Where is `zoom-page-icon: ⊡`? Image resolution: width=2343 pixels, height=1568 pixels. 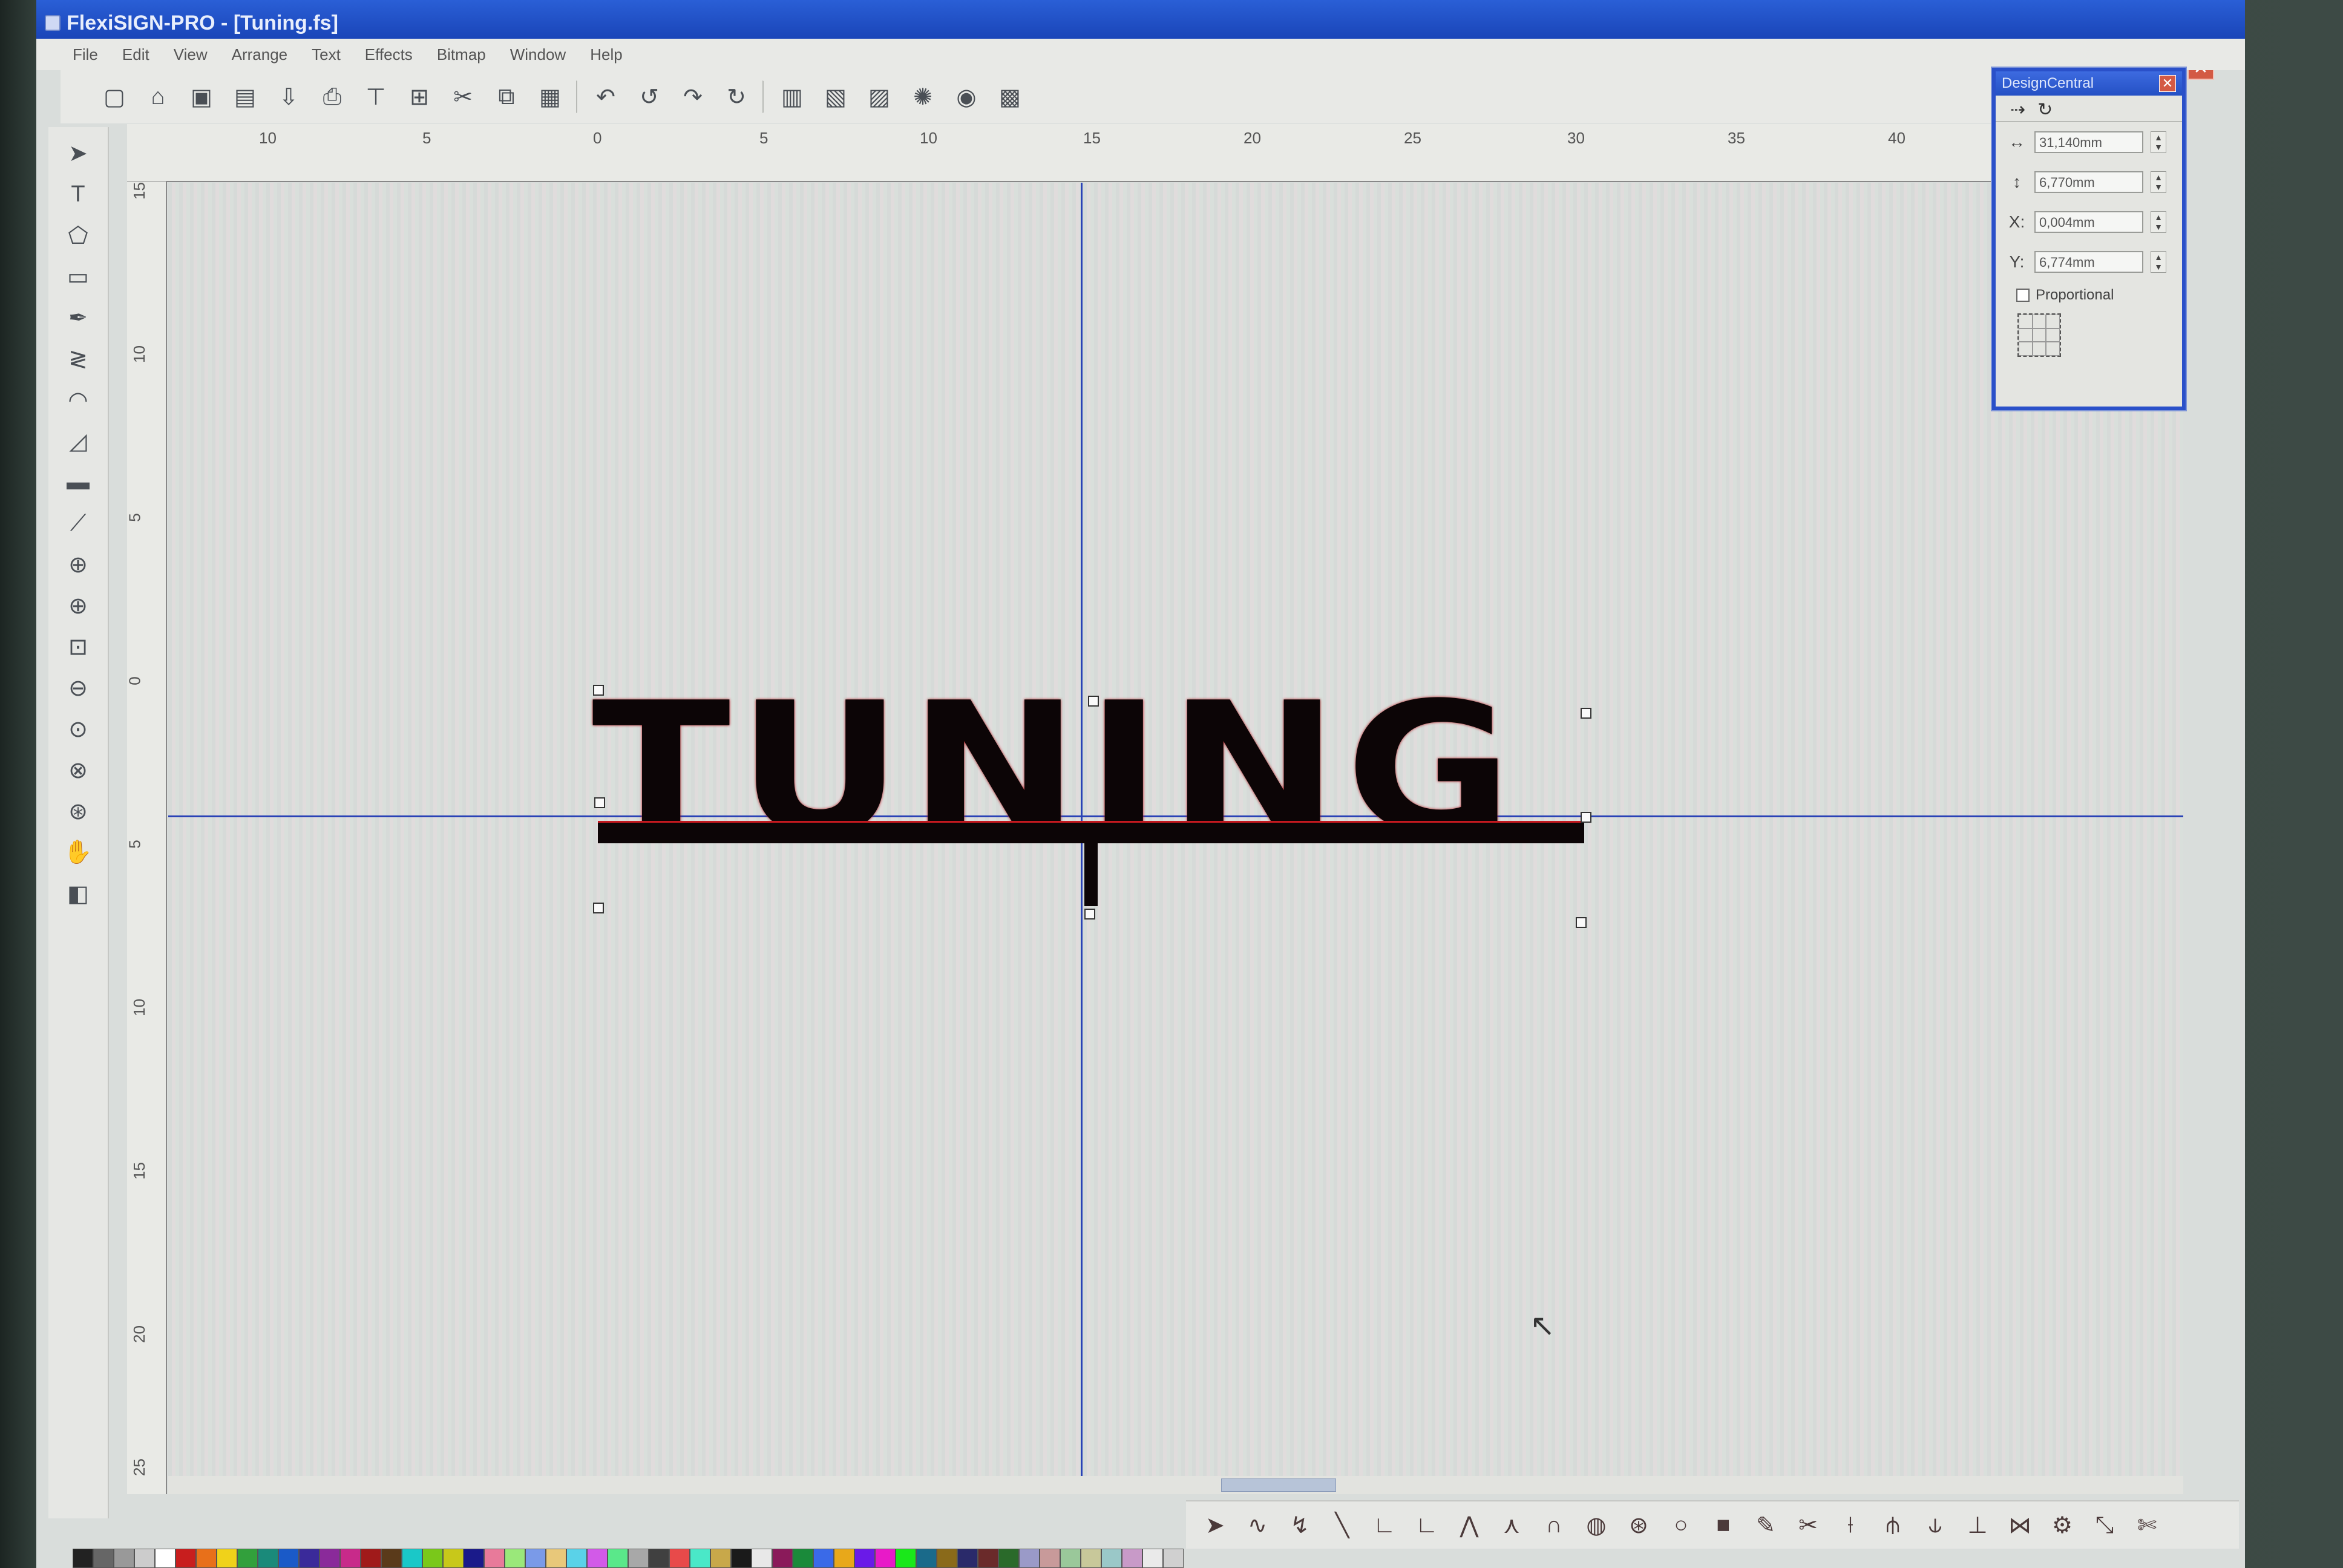 zoom-page-icon: ⊡ is located at coordinates (78, 647).